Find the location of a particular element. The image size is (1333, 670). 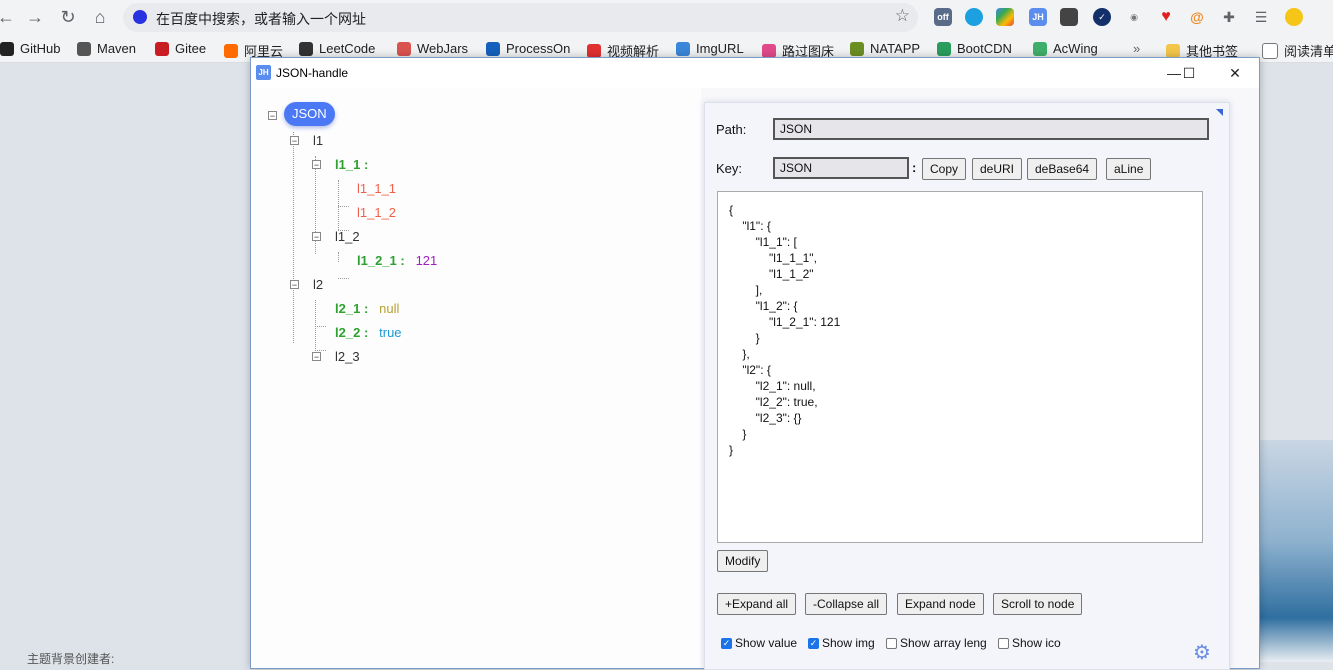

bookmark-star-icon: ☆ is located at coordinates (902, 16).